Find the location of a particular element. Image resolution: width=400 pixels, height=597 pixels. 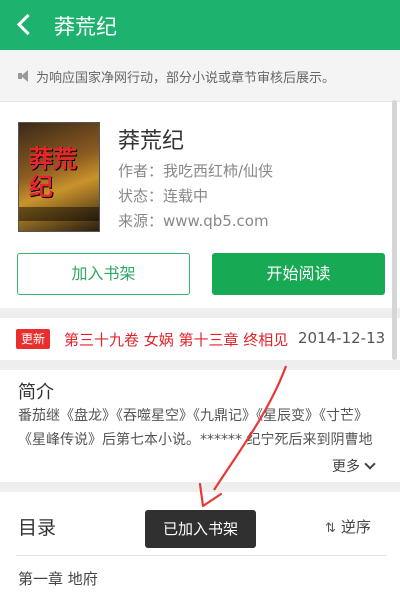

more-button: 更多 is located at coordinates (354, 466).